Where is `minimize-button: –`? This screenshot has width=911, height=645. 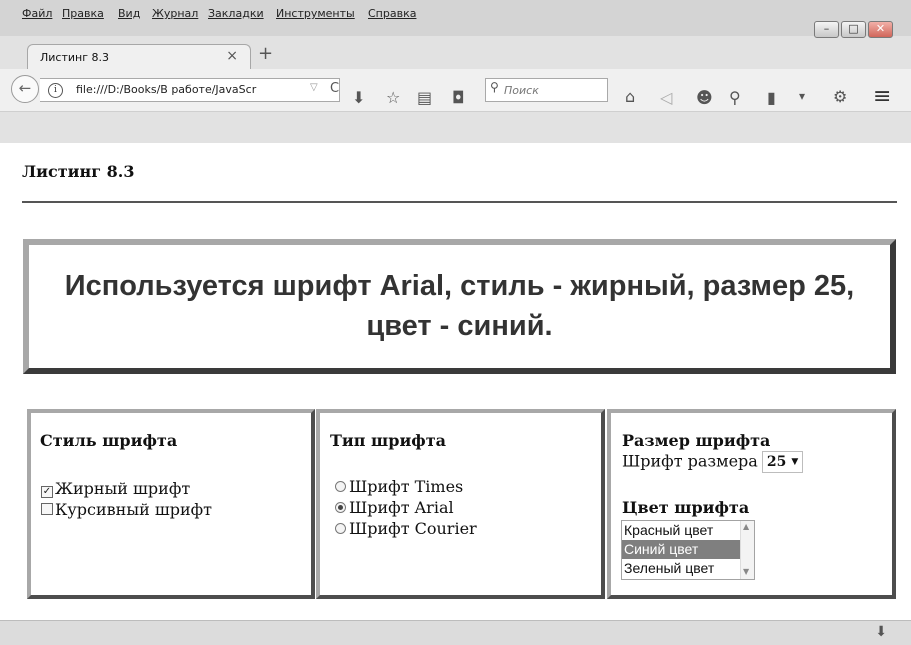 minimize-button: – is located at coordinates (826, 29).